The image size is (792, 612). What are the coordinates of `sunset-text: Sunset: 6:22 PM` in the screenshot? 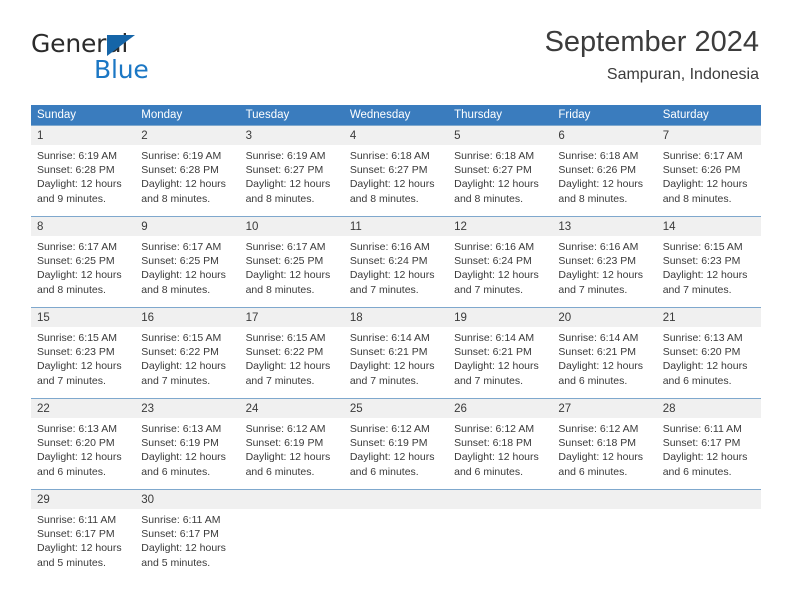 It's located at (284, 352).